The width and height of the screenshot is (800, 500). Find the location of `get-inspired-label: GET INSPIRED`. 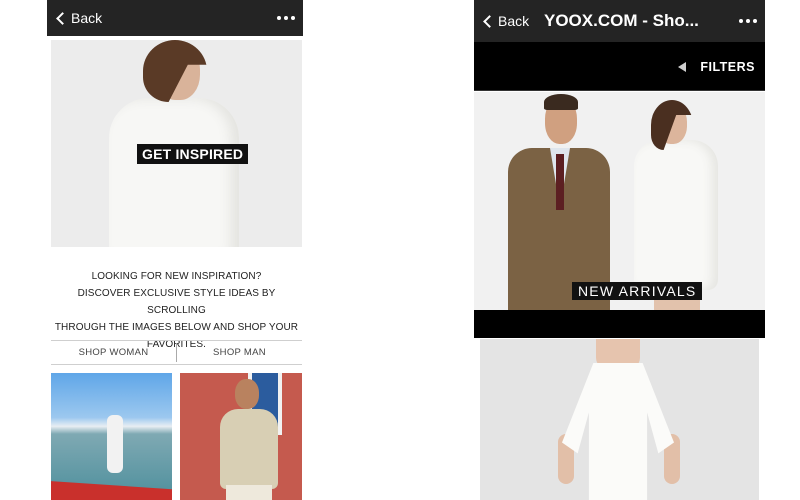

get-inspired-label: GET INSPIRED is located at coordinates (193, 154).